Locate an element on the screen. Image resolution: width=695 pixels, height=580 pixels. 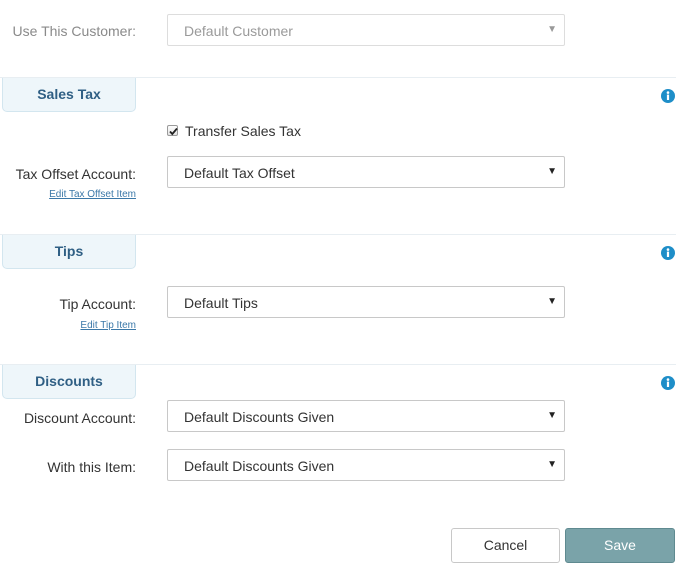
transfer-sales-tax-checkbox is located at coordinates (172, 130).